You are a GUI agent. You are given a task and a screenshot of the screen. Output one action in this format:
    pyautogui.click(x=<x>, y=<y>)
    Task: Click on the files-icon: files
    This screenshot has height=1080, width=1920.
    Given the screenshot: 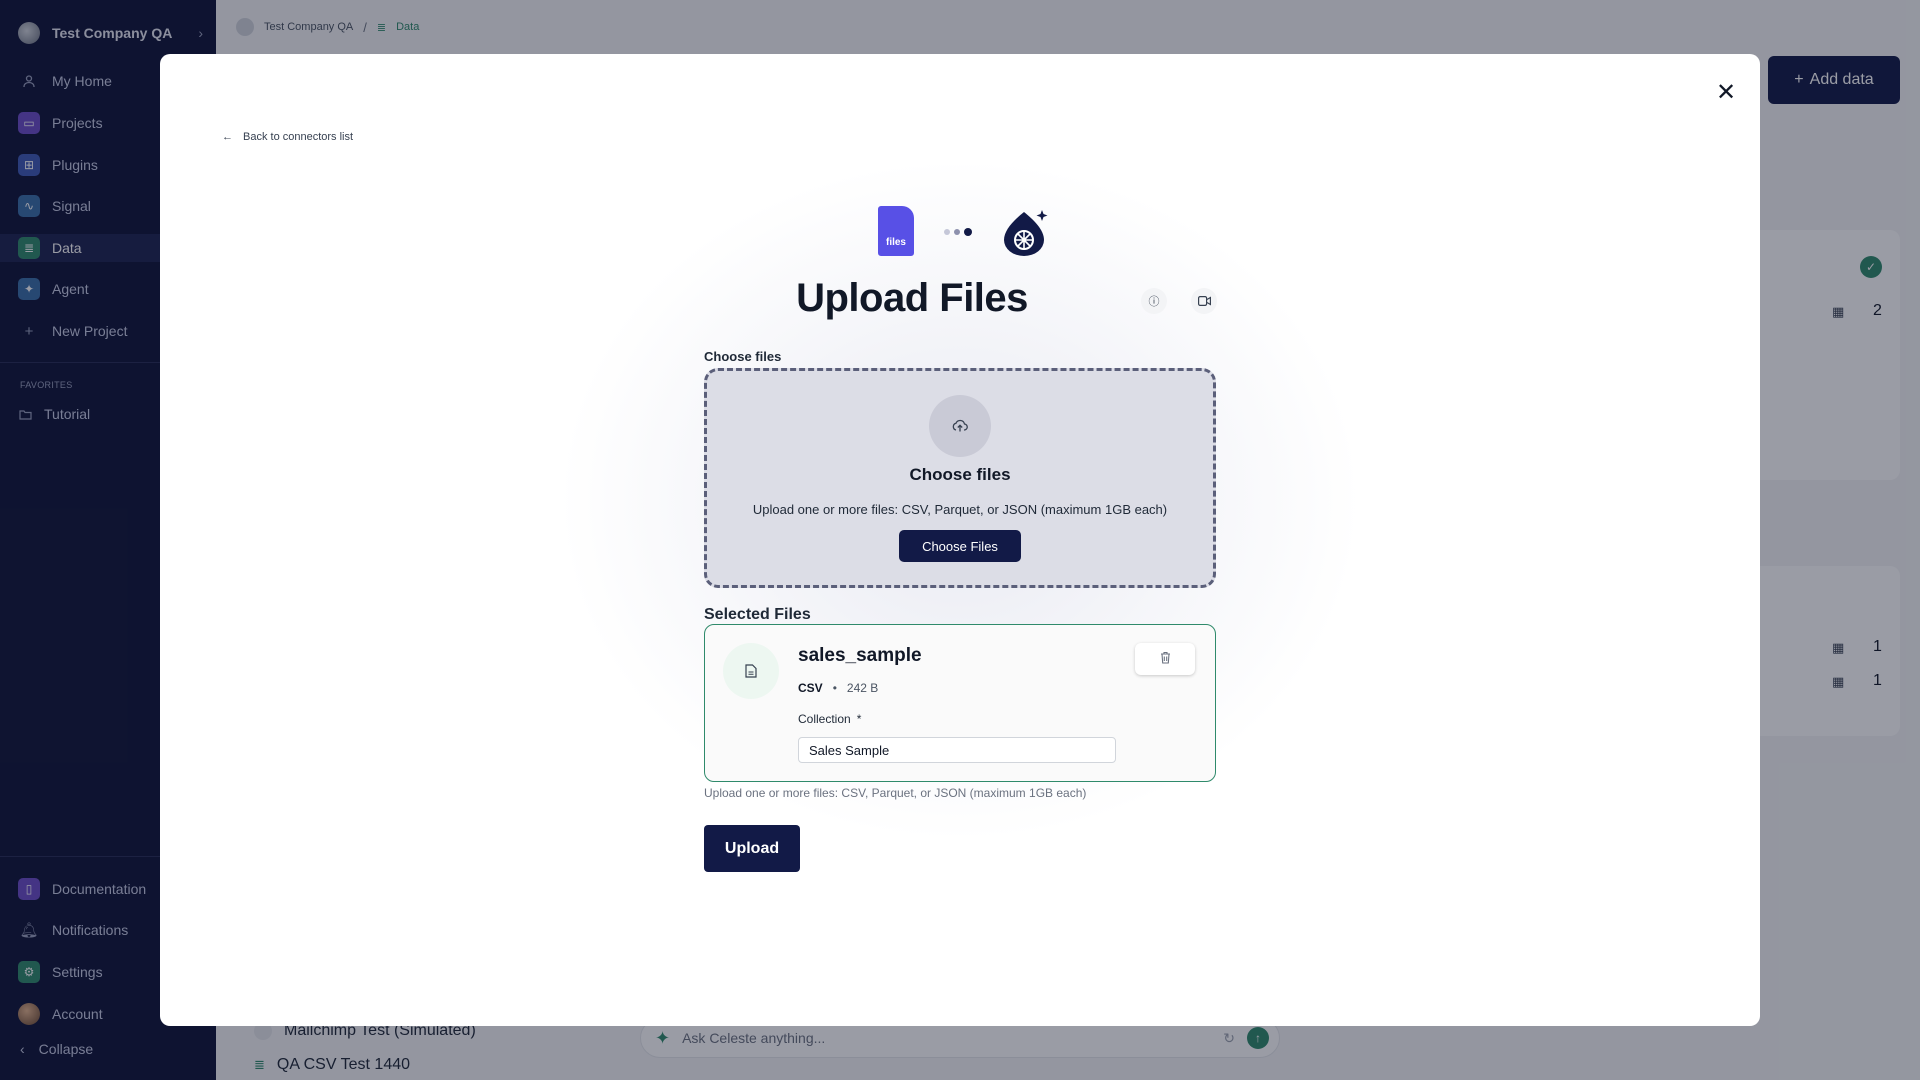 What is the action you would take?
    pyautogui.click(x=896, y=231)
    